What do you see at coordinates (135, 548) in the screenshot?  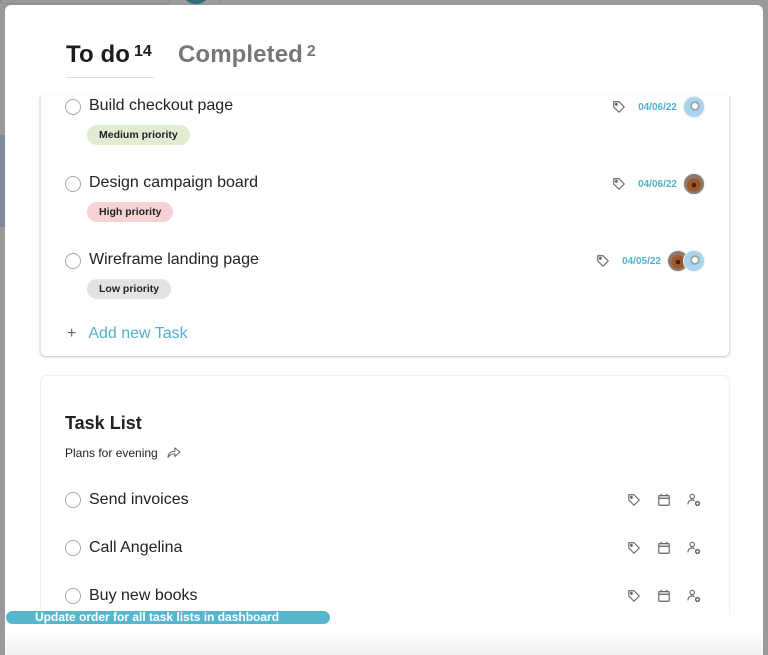 I see `task-title: Call Angelina` at bounding box center [135, 548].